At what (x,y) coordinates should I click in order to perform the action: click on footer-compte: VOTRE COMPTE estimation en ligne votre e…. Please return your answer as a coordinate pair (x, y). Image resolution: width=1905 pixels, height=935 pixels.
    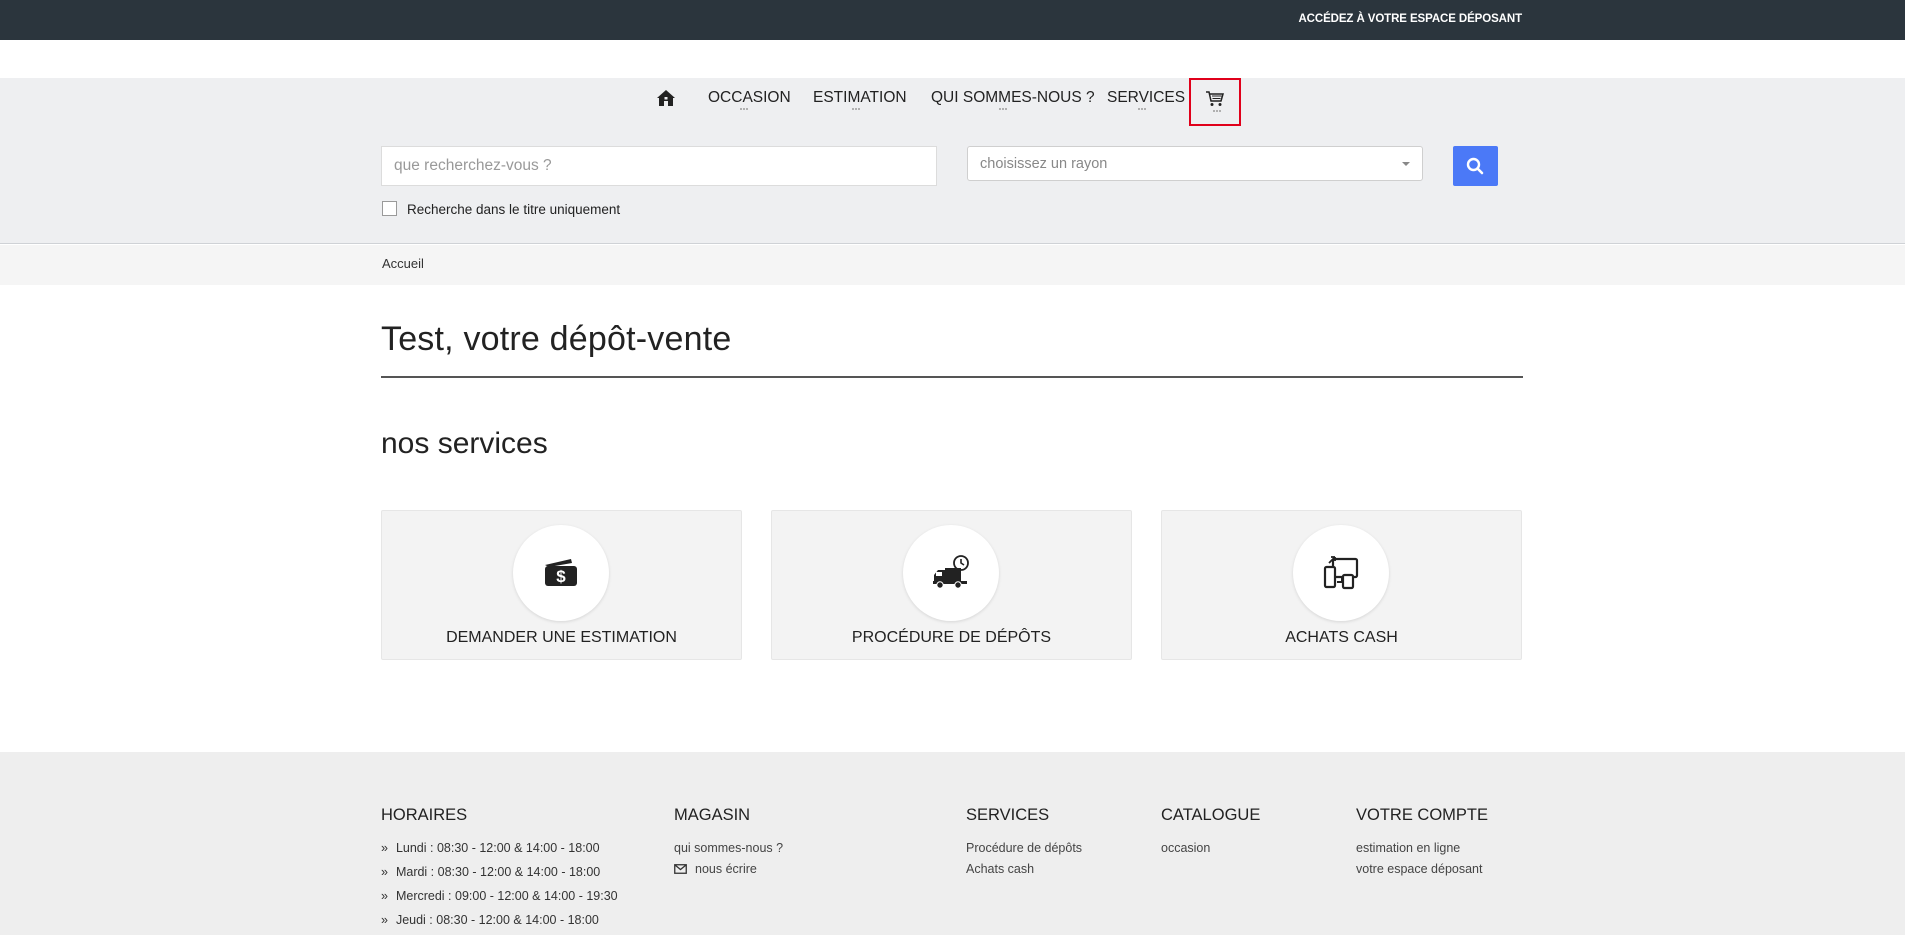
    Looking at the image, I should click on (1422, 844).